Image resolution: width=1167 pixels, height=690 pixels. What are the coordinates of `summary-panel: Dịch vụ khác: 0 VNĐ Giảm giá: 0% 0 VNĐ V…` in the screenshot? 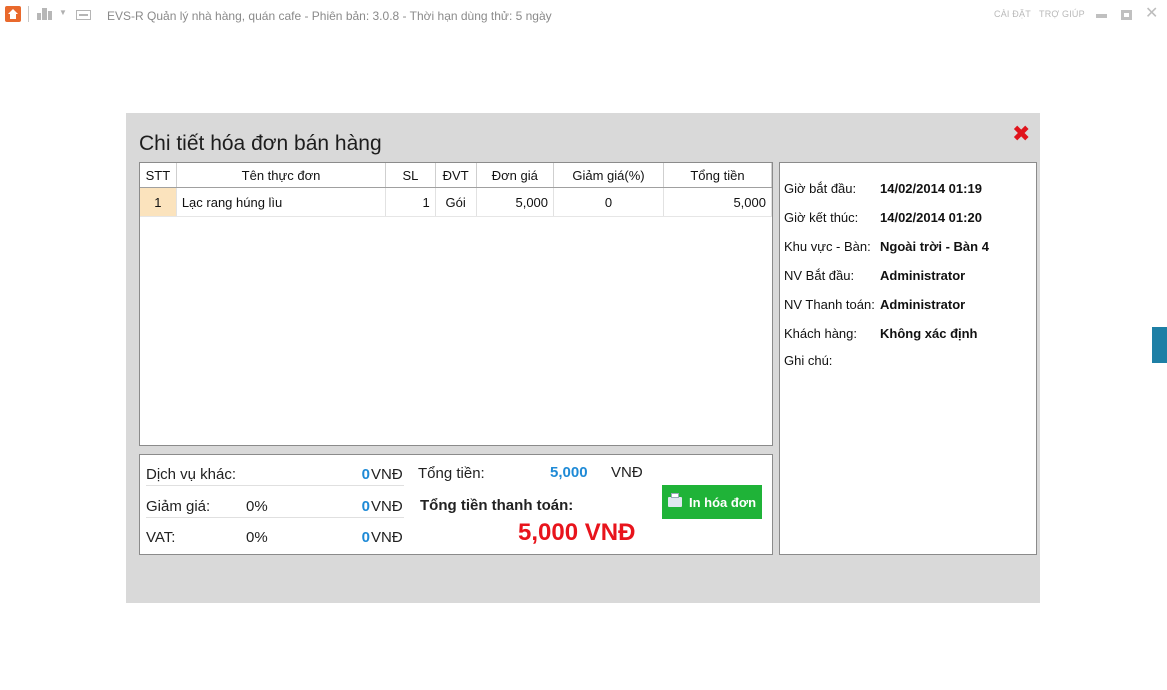 It's located at (456, 504).